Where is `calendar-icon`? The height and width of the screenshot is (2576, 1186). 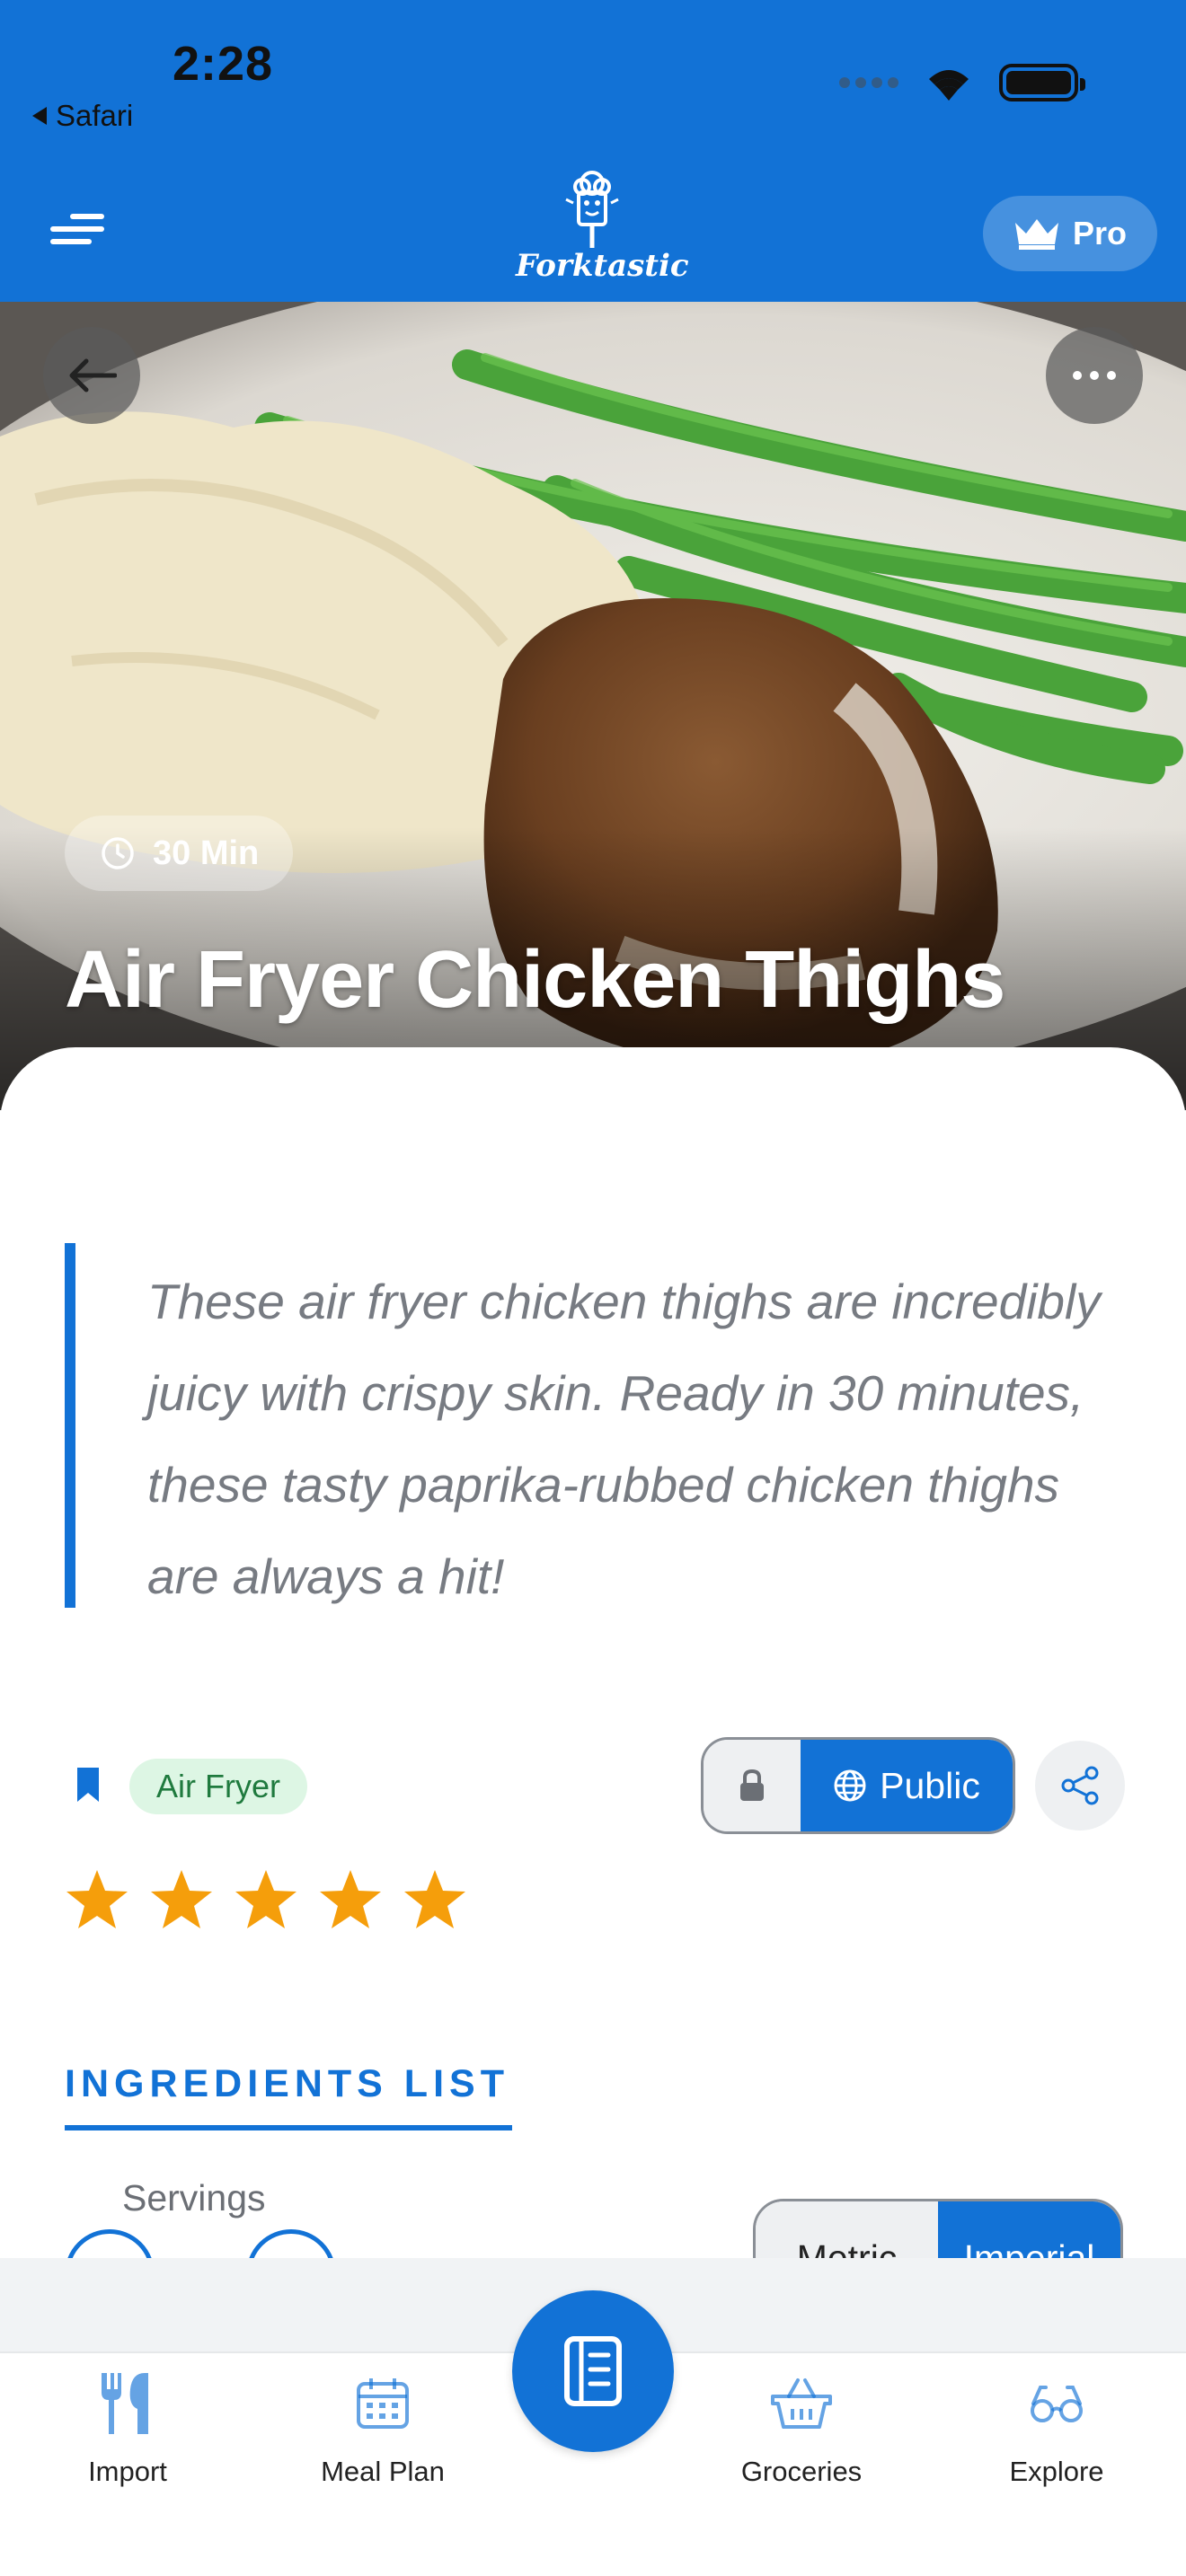
calendar-icon is located at coordinates (383, 2403).